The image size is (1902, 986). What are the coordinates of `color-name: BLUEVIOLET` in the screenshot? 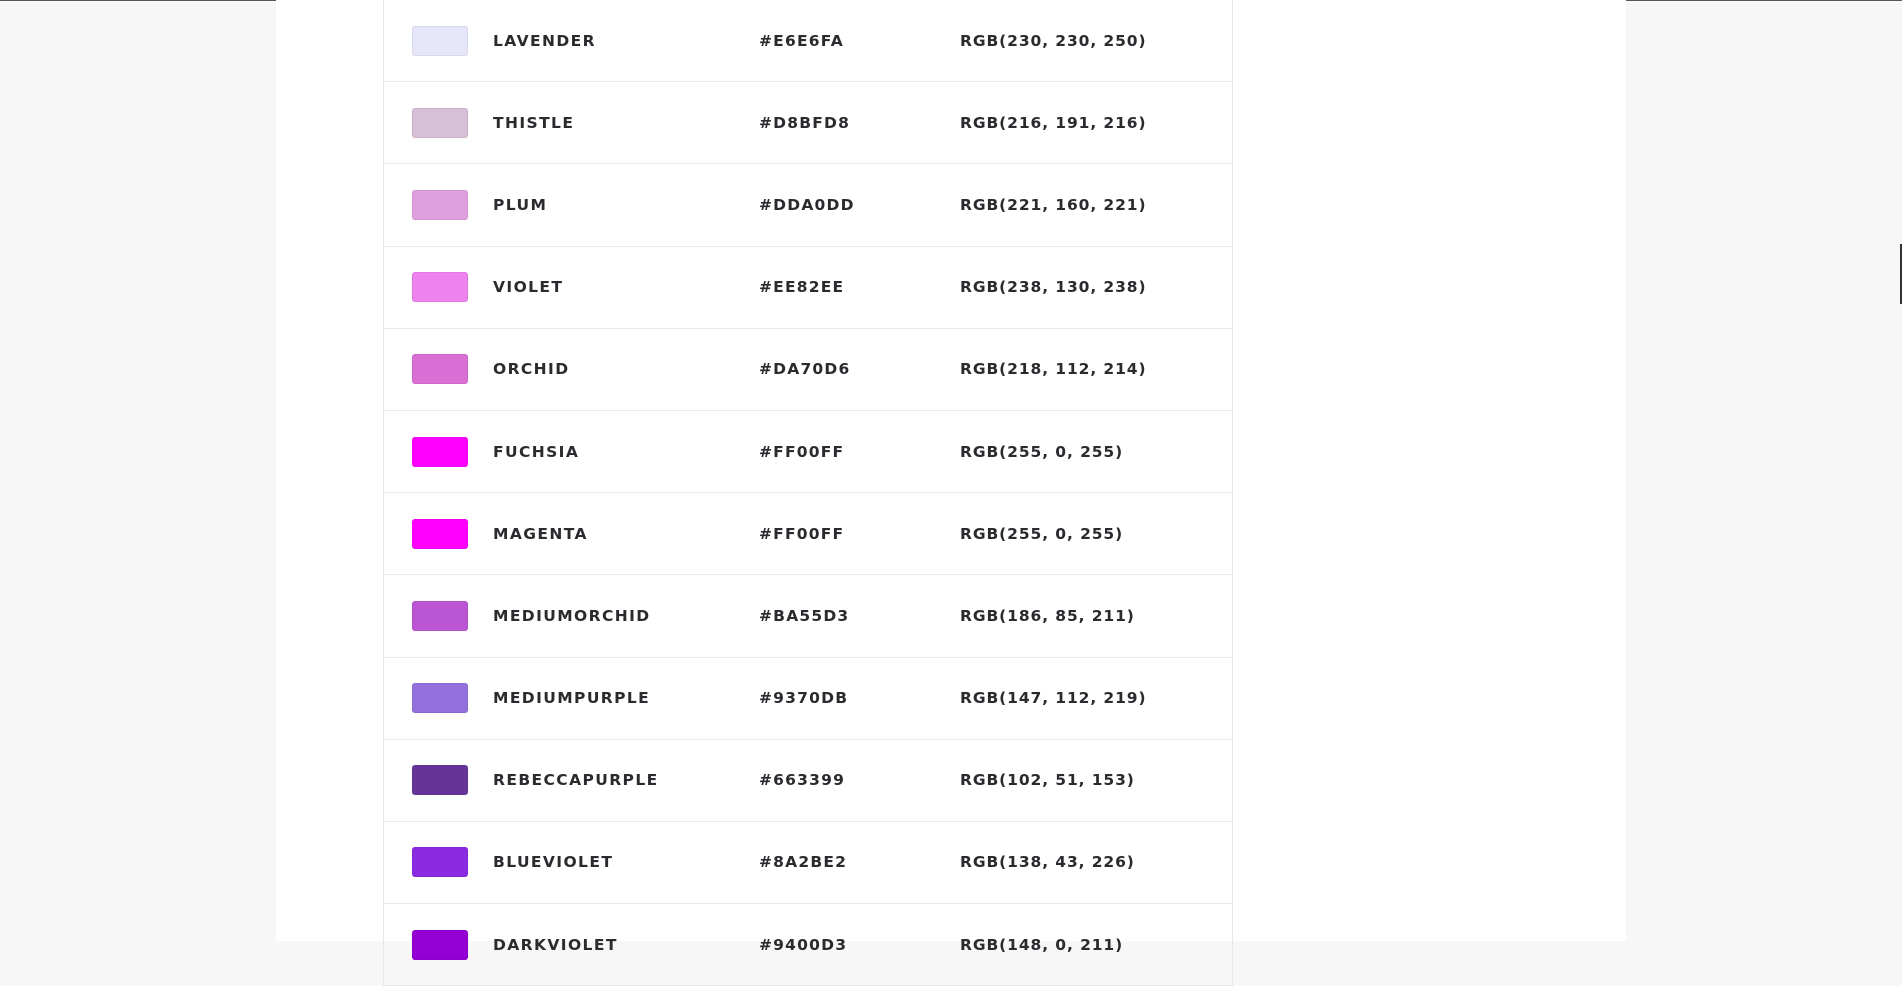 It's located at (553, 862).